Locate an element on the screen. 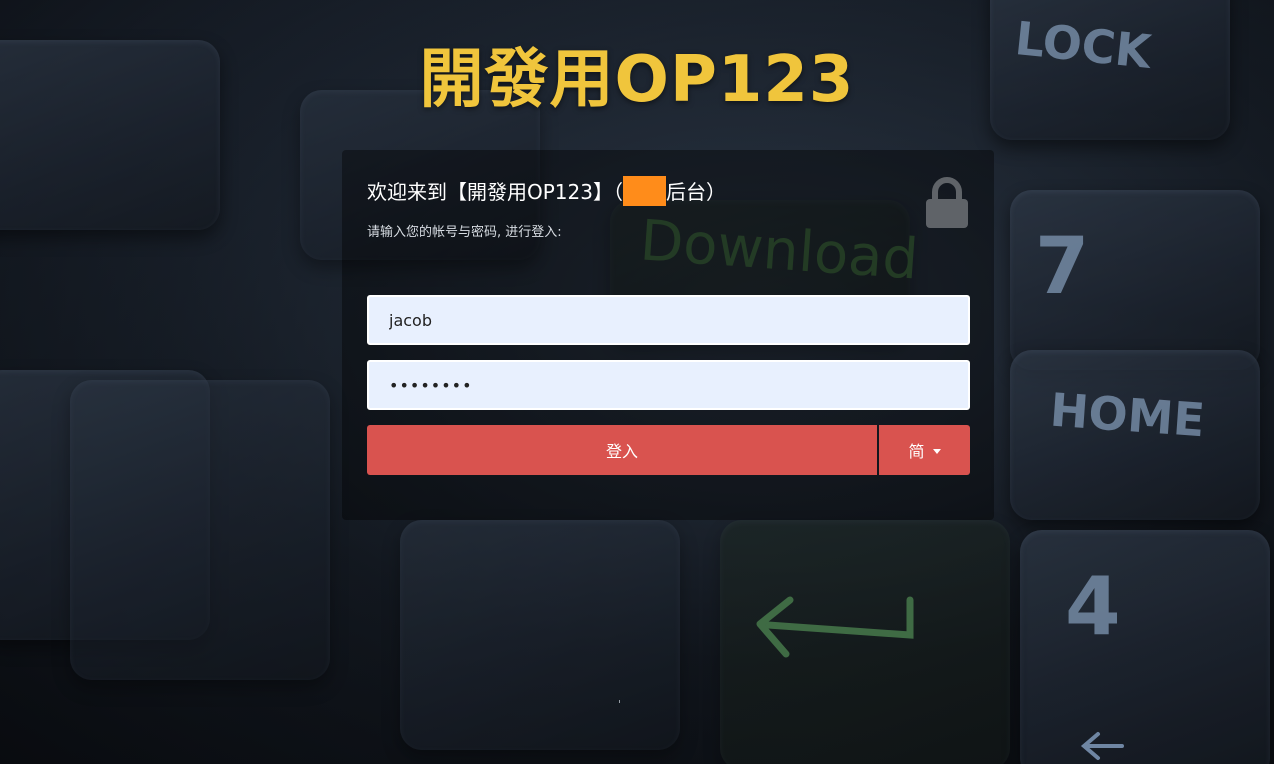 The image size is (1274, 764). arrow-left-icon is located at coordinates (1102, 746).